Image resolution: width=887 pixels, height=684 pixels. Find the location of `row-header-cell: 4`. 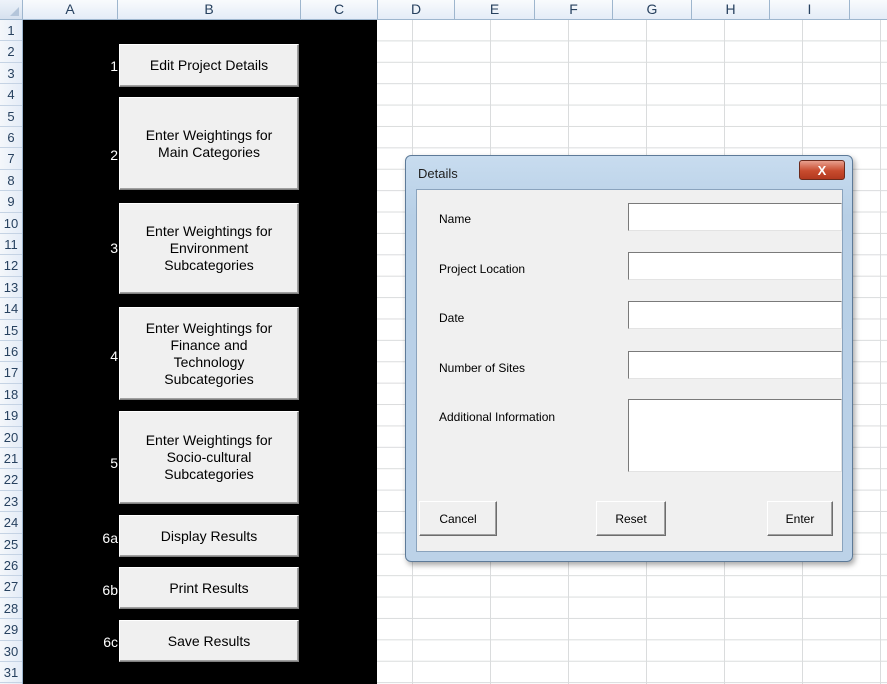

row-header-cell: 4 is located at coordinates (11, 95).